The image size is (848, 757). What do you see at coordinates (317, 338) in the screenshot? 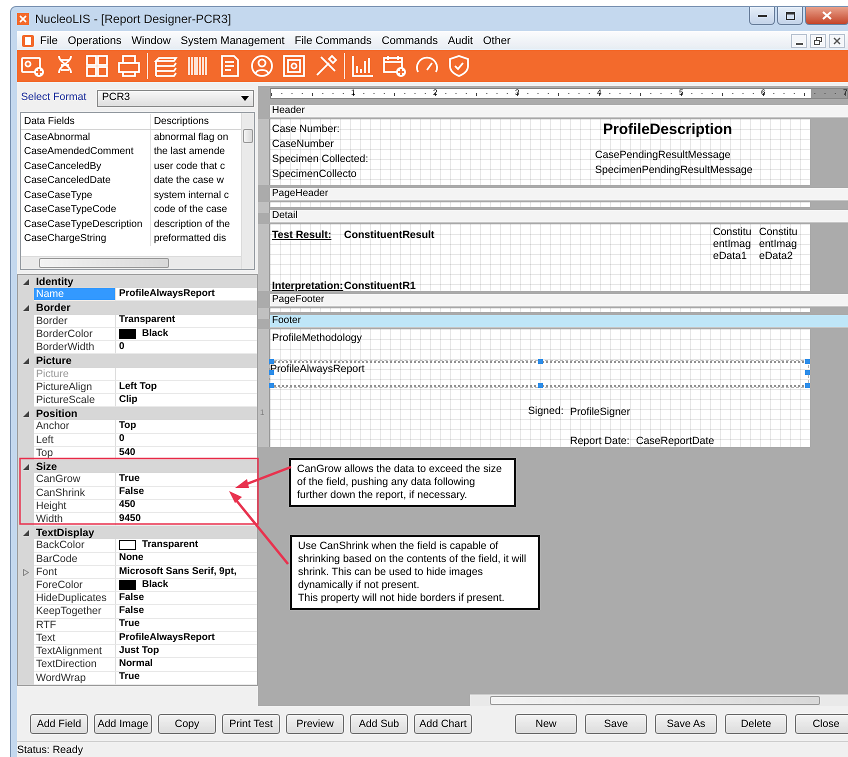
I see `report-field: ProfileMethodology` at bounding box center [317, 338].